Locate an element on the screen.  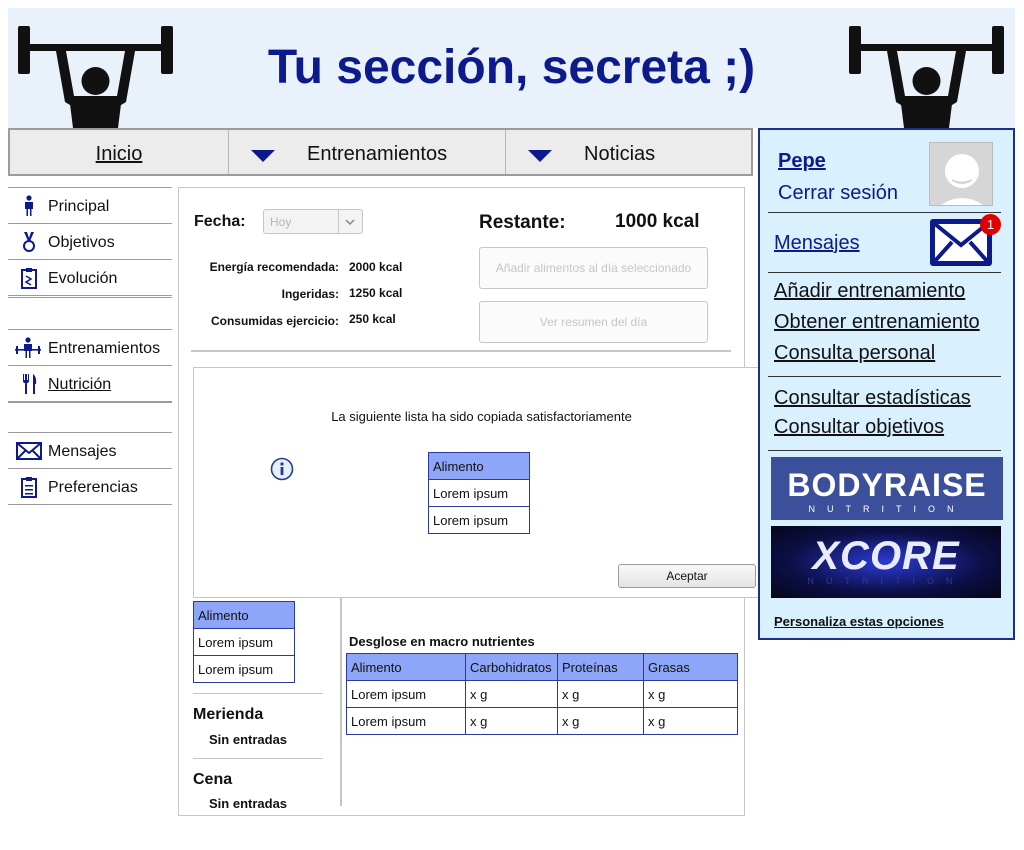
sidebar-item-objetivos: Objetivos is located at coordinates (90, 242).